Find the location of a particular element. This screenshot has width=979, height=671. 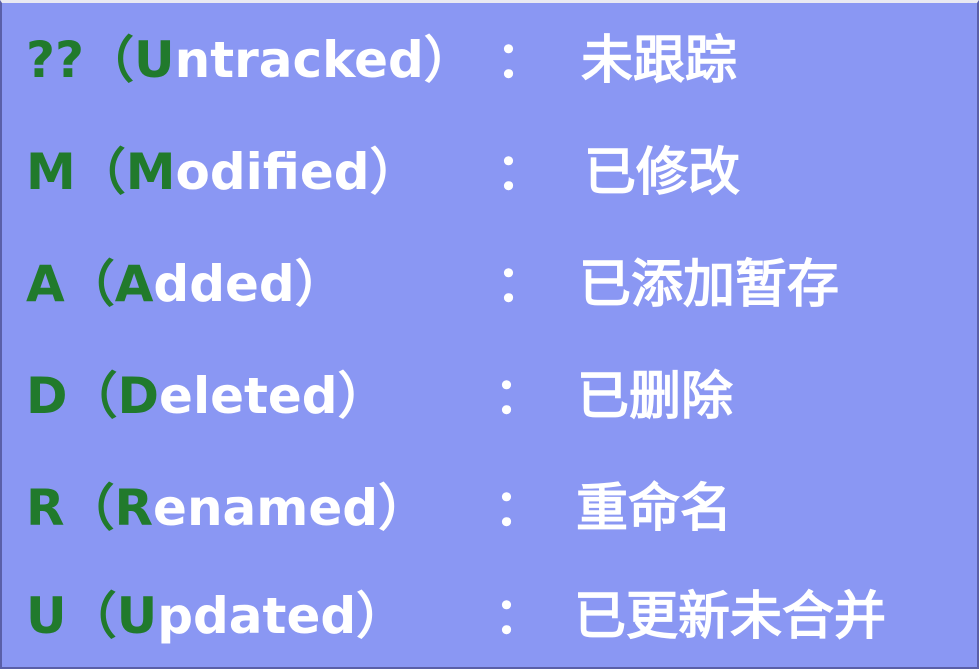

status-code-label: D（Deleted） is located at coordinates (207, 396).